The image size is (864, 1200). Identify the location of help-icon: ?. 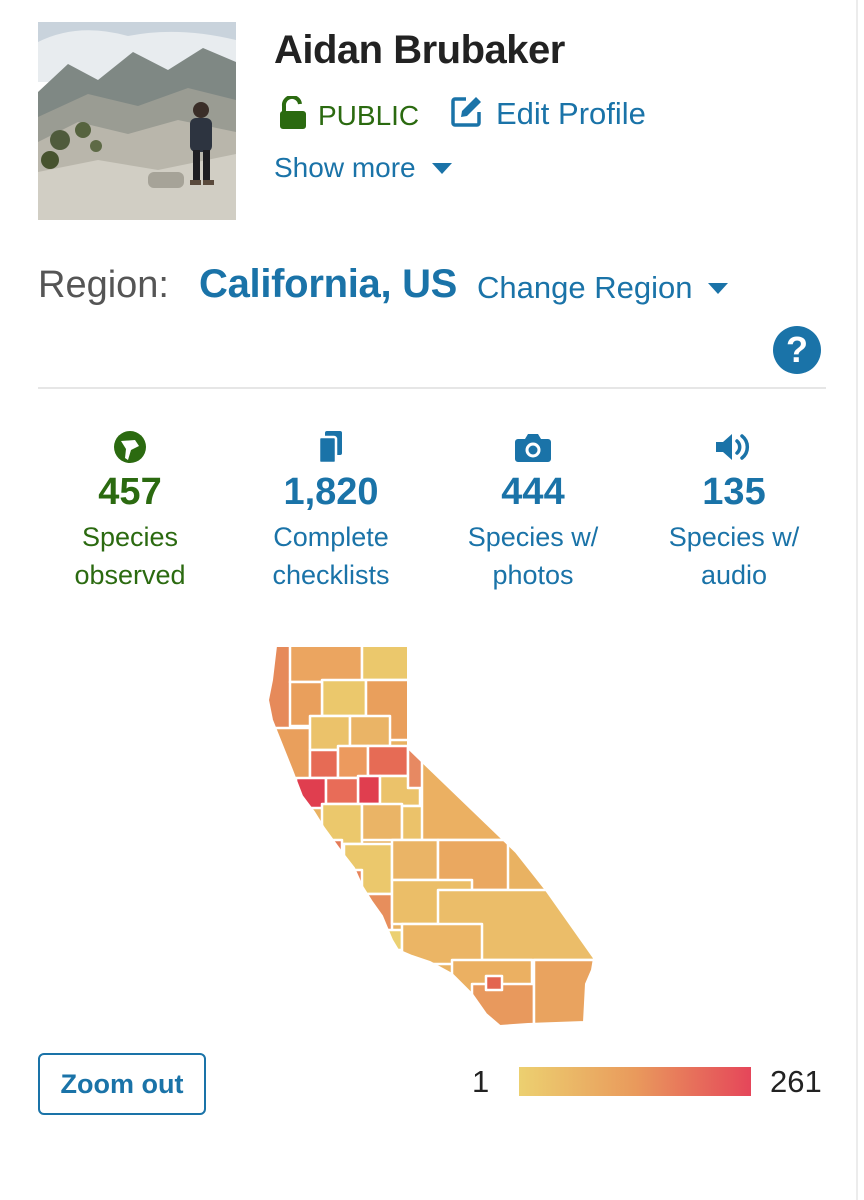
(797, 350).